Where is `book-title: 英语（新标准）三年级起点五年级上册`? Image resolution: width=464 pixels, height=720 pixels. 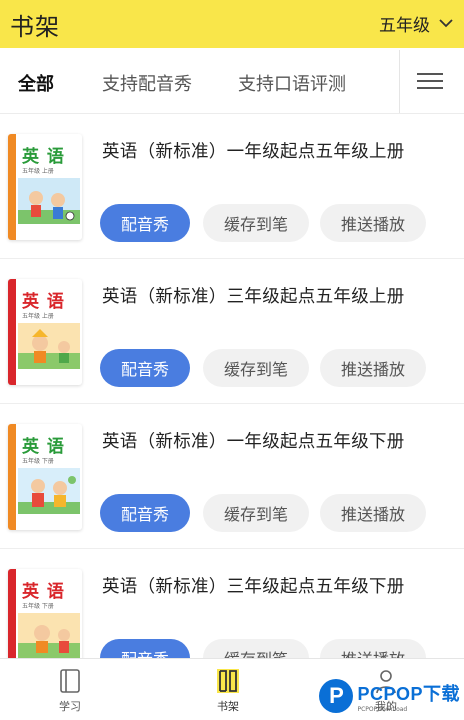 book-title: 英语（新标准）三年级起点五年级上册 is located at coordinates (253, 295).